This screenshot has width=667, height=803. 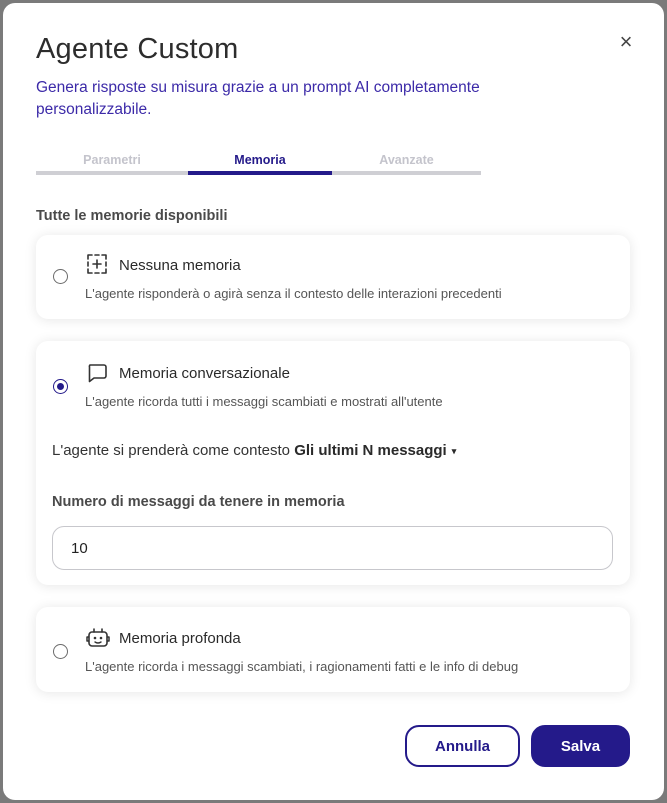 I want to click on context-dropdown-value: Gli ultimi N messaggi, so click(x=370, y=450).